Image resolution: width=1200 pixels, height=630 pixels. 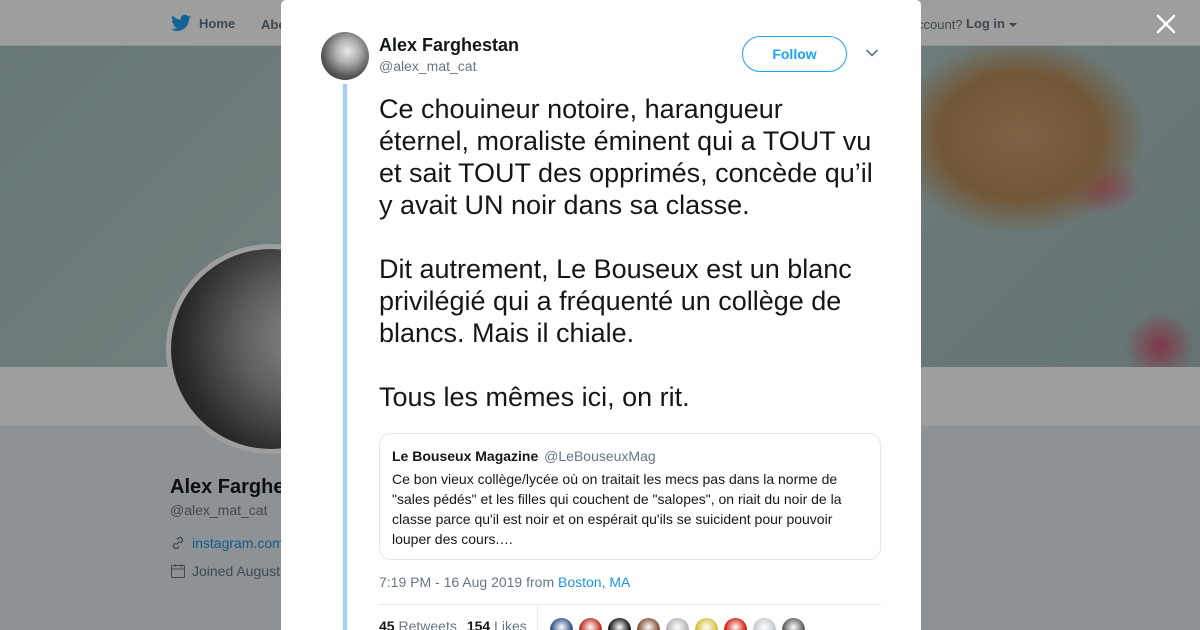 I want to click on retweets-stat: 45 Retweets, so click(x=418, y=624).